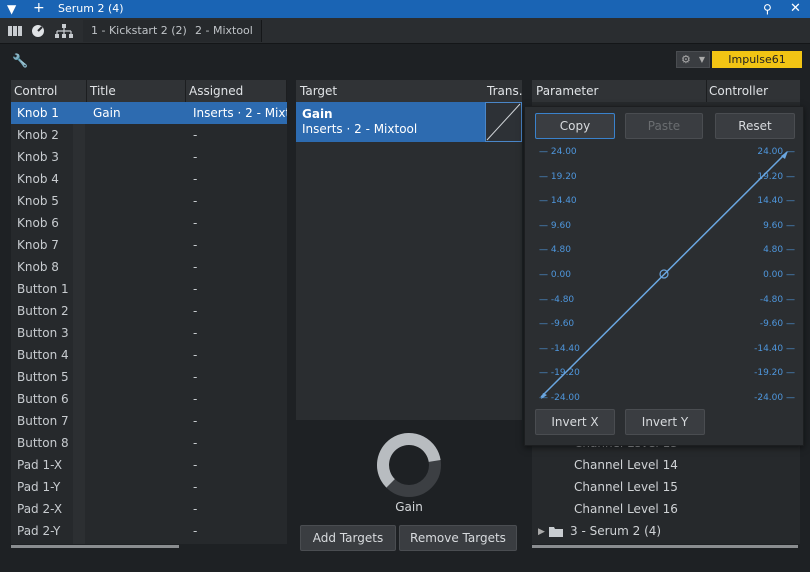 Image resolution: width=810 pixels, height=572 pixels. Describe the element at coordinates (43, 289) in the screenshot. I see `cell-control: Button 1` at that location.